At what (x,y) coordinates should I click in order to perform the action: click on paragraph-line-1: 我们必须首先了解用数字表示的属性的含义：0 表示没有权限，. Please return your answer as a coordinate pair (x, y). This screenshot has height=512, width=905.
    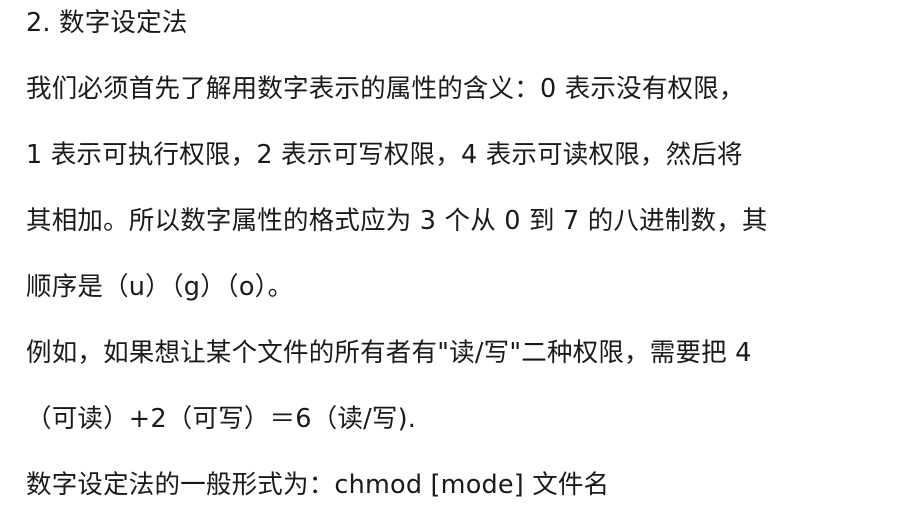
    Looking at the image, I should click on (385, 89).